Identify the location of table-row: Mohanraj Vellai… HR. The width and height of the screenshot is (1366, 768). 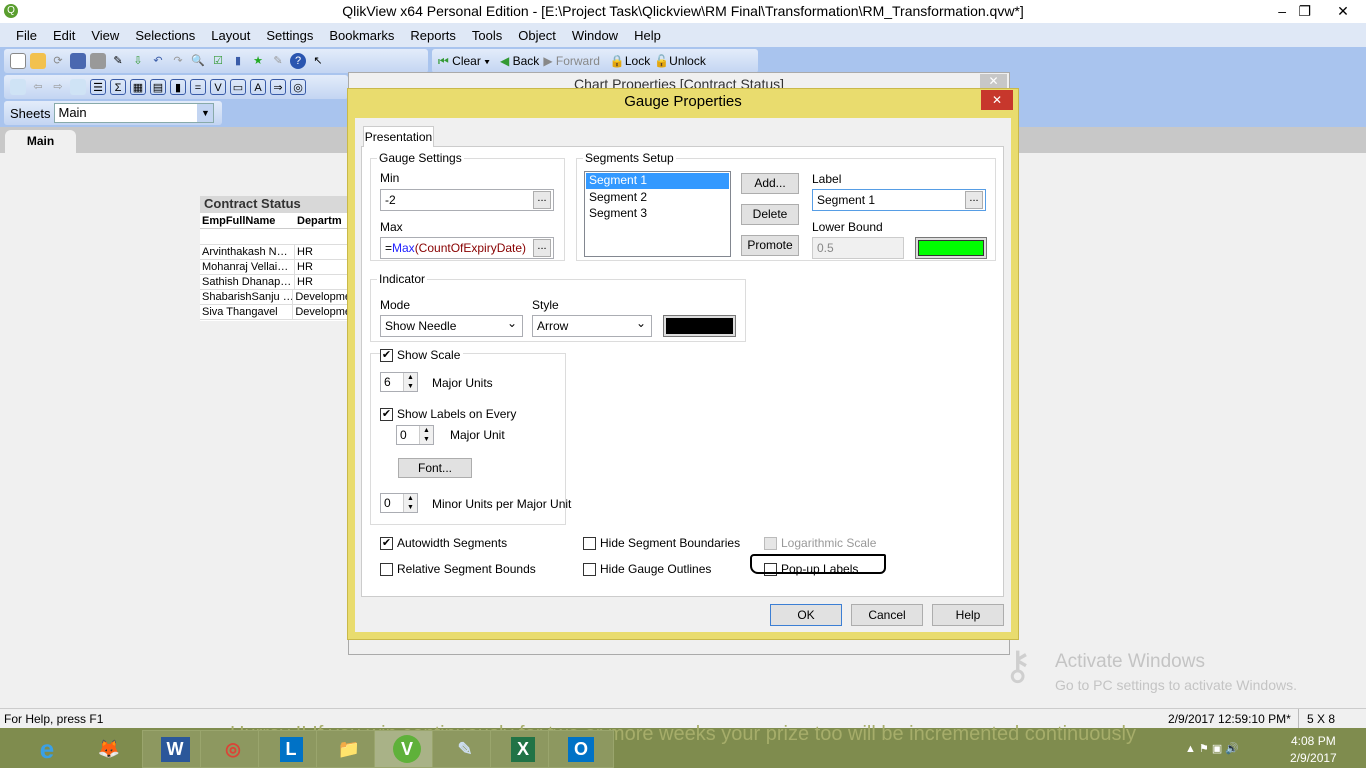
(275, 267).